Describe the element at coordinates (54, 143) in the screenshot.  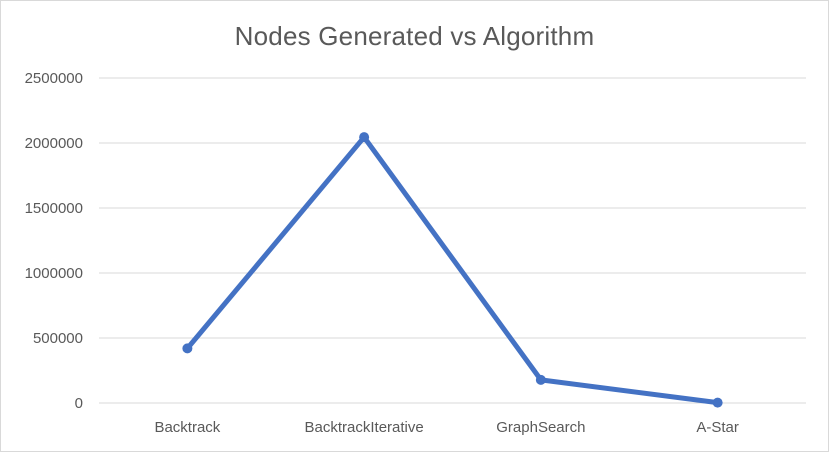
I see `y-tick-label-4: 2000000` at that location.